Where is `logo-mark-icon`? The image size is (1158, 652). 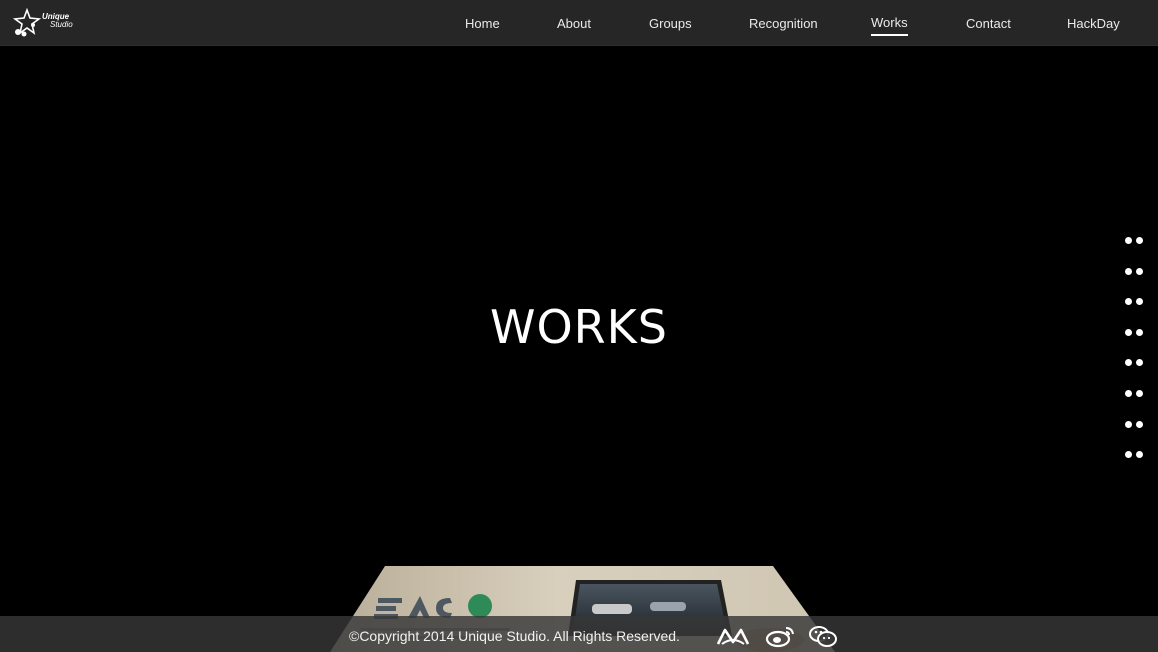
logo-mark-icon is located at coordinates (27, 22).